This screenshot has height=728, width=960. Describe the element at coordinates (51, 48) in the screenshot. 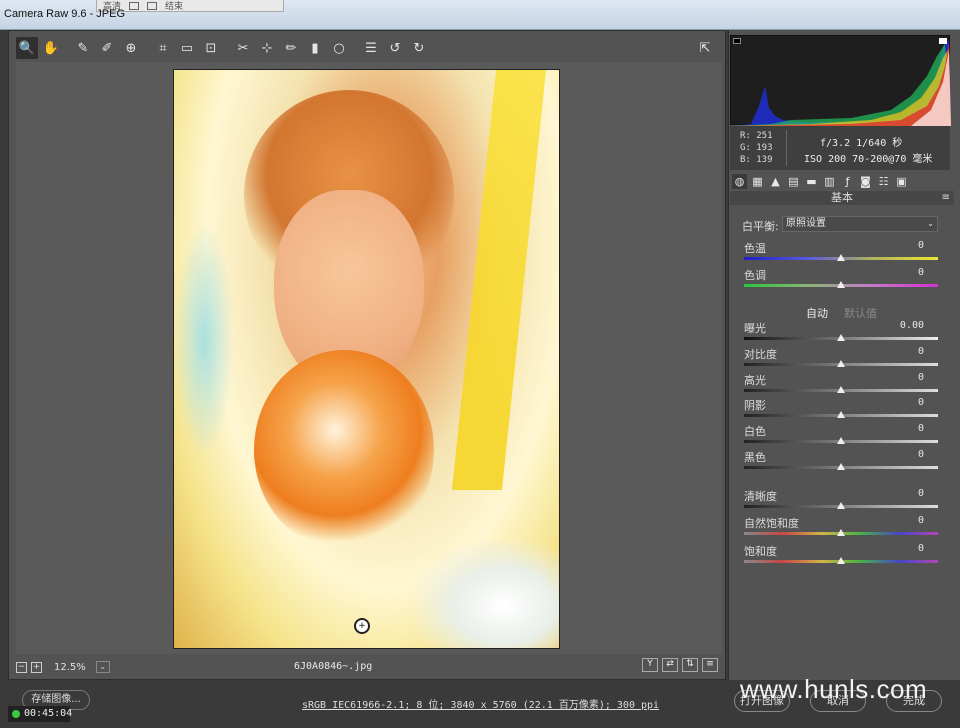

I see `hand-icon: ✋` at that location.